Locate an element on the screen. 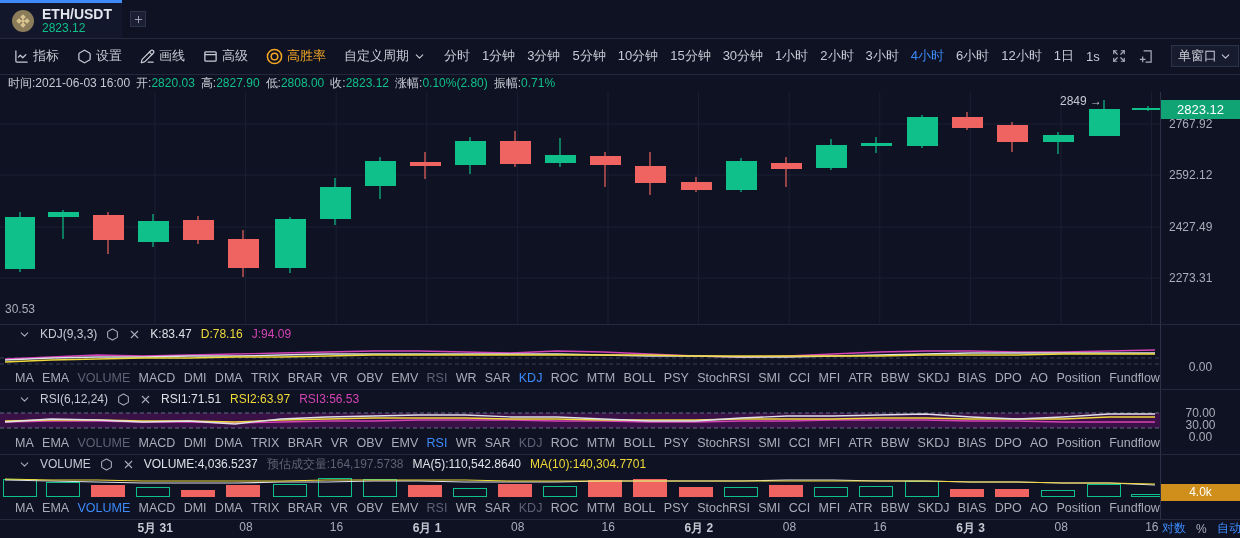 This screenshot has width=1240, height=538. tool-button: 指标 is located at coordinates (36, 56).